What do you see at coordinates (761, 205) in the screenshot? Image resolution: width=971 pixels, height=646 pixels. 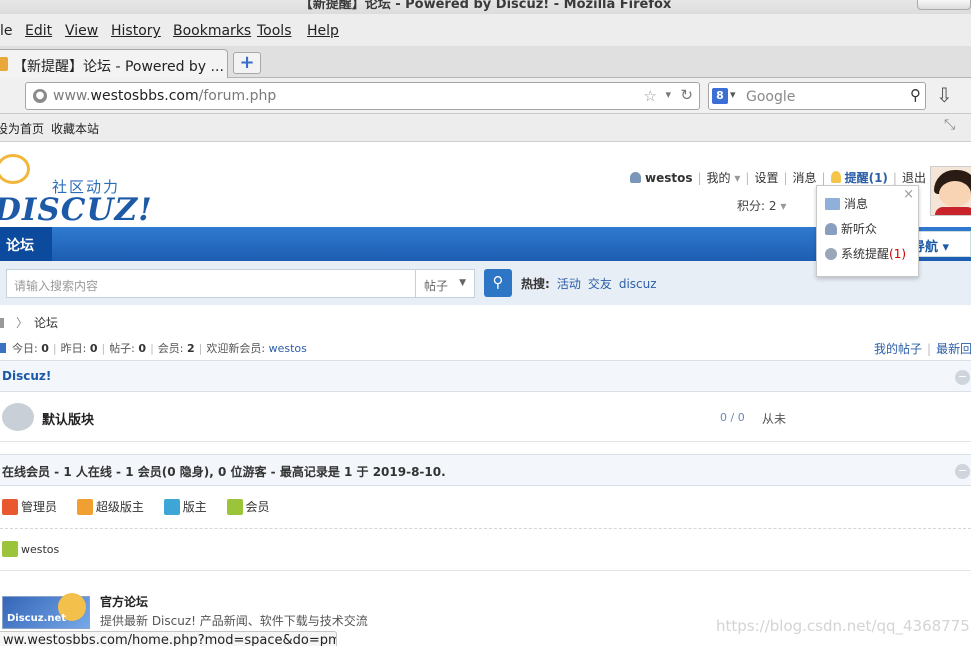 I see `credits-menu: 积分: 2 ▾` at bounding box center [761, 205].